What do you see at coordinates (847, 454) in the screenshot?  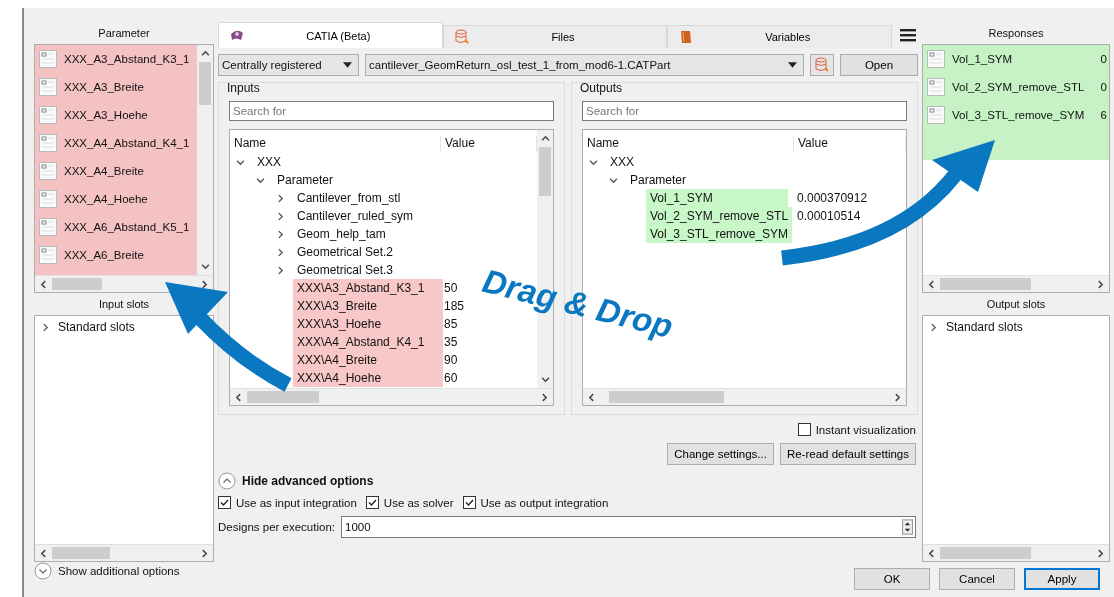 I see `settings-button: Re-read default settings` at bounding box center [847, 454].